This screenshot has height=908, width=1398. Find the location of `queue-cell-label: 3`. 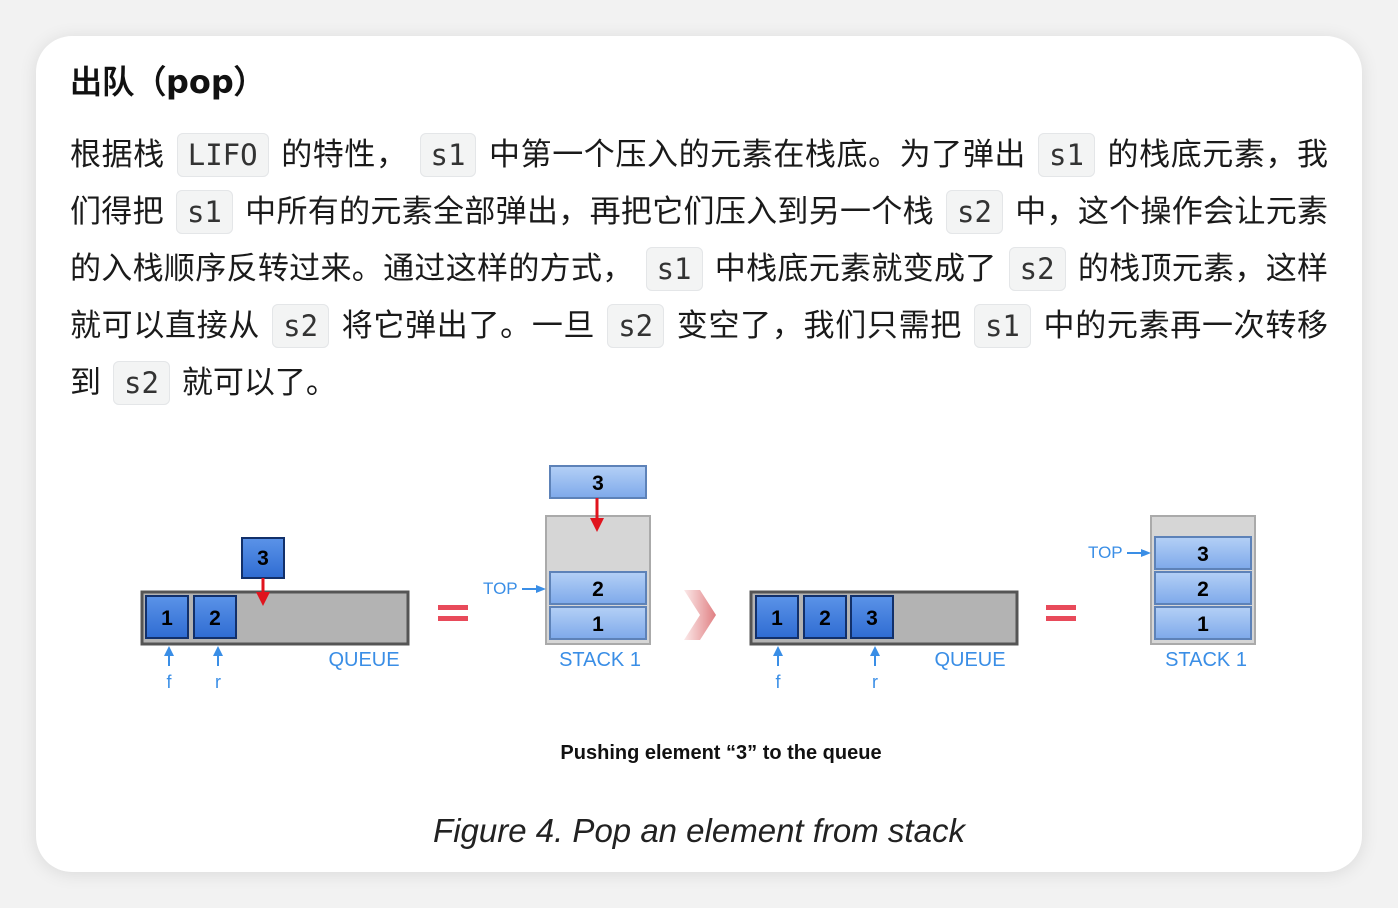

queue-cell-label: 3 is located at coordinates (872, 618).